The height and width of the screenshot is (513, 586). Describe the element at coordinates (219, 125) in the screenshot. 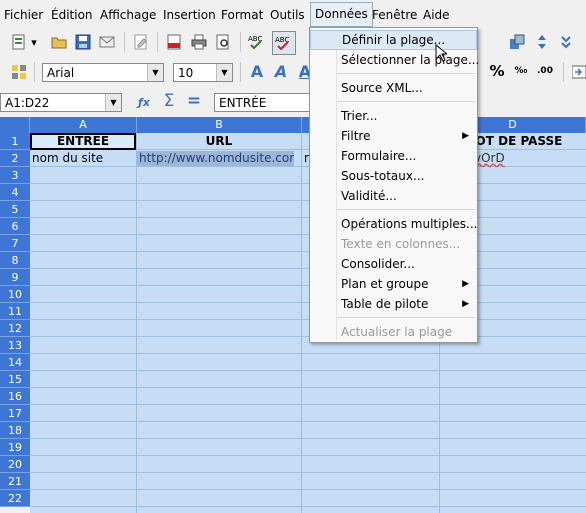

I see `column-header-b: B` at that location.